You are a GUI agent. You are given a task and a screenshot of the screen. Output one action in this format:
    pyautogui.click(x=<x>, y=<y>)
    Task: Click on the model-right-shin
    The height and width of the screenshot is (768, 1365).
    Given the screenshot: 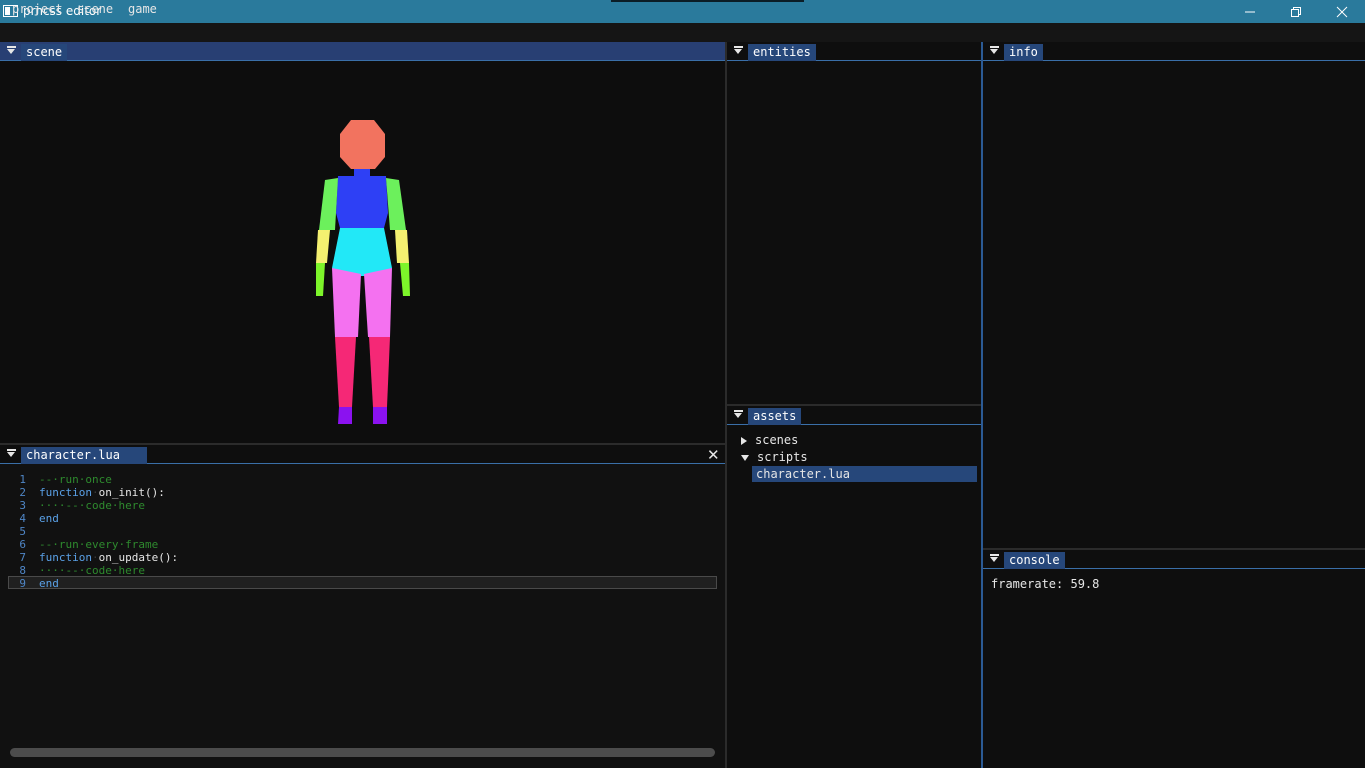 What is the action you would take?
    pyautogui.click(x=379, y=372)
    